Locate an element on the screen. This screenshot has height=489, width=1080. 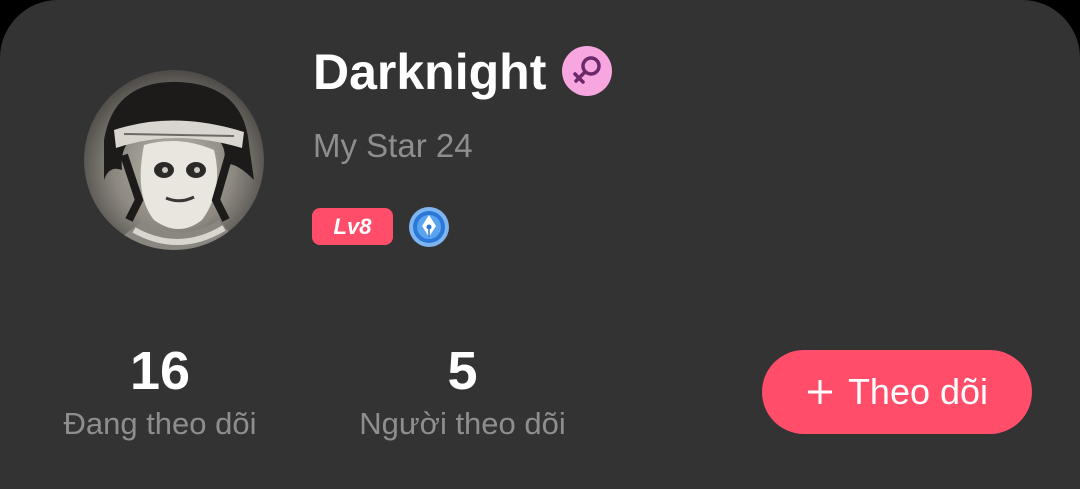
follow-button-label: Theo dõi is located at coordinates (918, 391).